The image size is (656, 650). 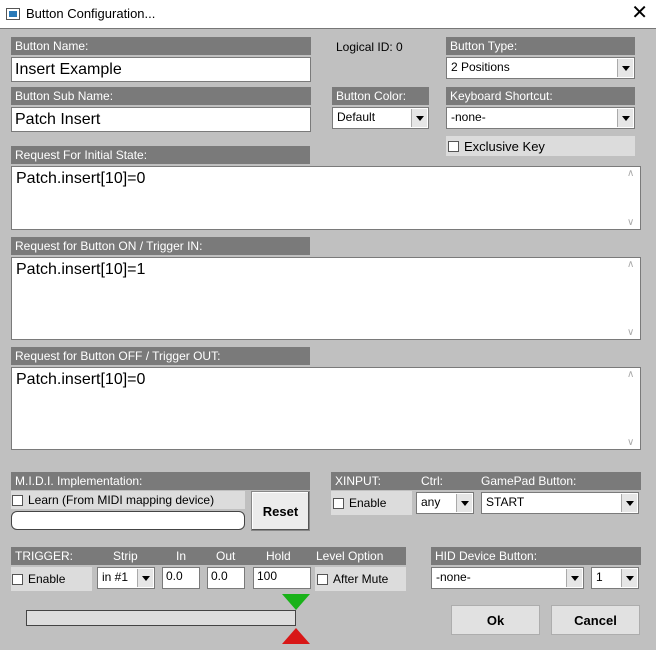 What do you see at coordinates (540, 46) in the screenshot?
I see `button-type-label: Button Type:` at bounding box center [540, 46].